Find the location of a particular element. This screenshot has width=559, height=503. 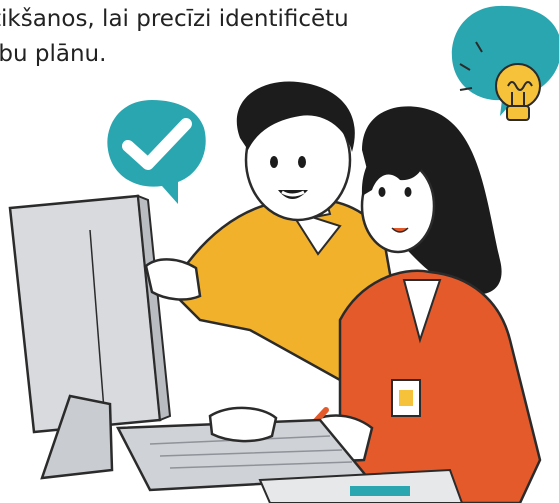

lightbulb-bubble is located at coordinates (505, 63).